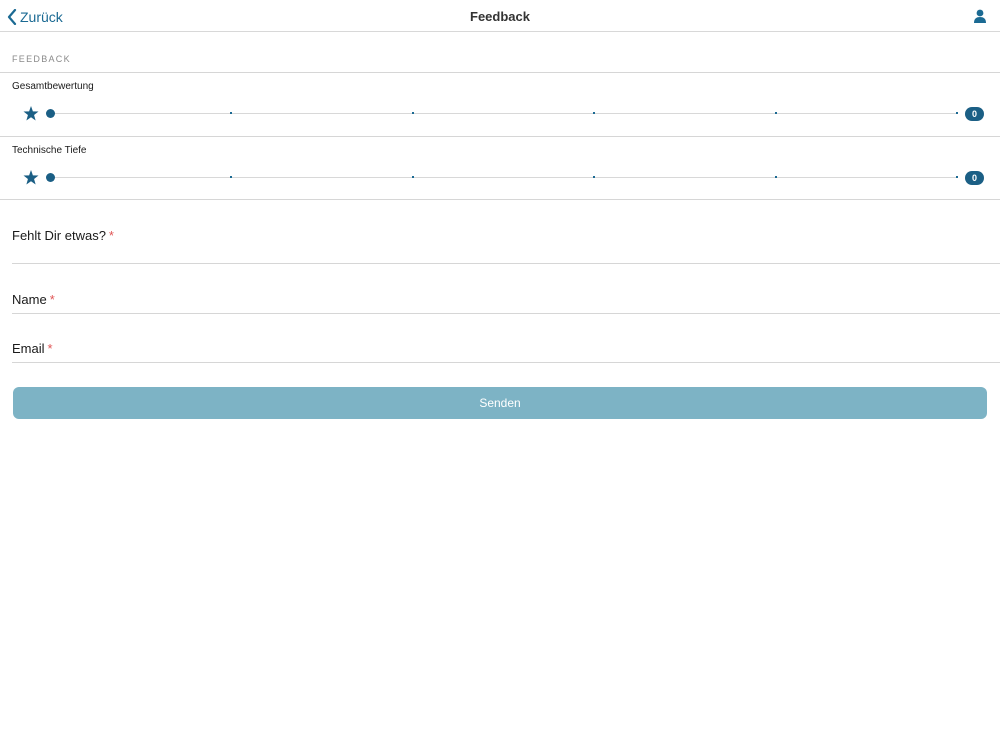 The height and width of the screenshot is (750, 1000). I want to click on missing-input, so click(506, 242).